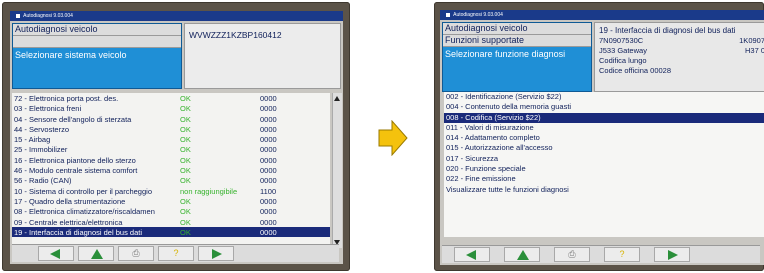  I want to click on function-row: 002 - Identificazione (Servizio $22), so click(604, 97).